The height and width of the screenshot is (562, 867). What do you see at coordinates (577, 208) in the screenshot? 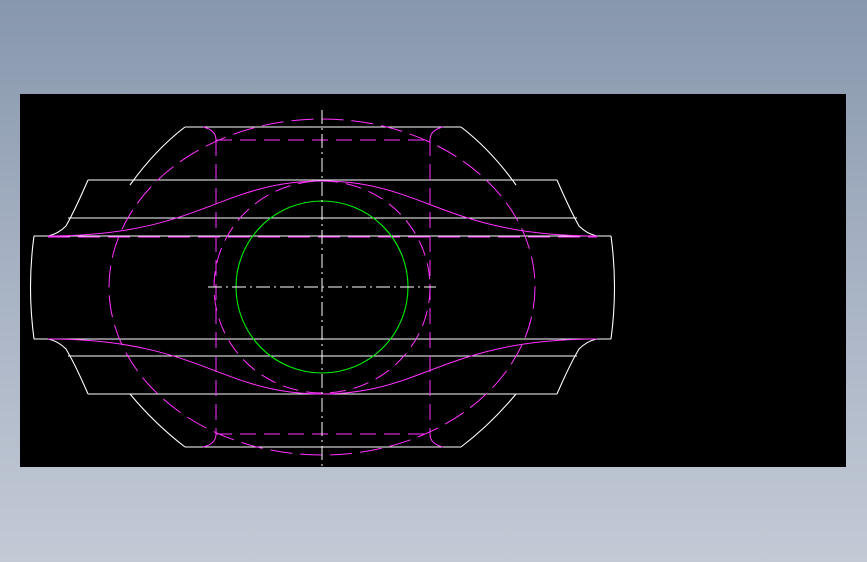
I see `outline-upper-band-right` at bounding box center [577, 208].